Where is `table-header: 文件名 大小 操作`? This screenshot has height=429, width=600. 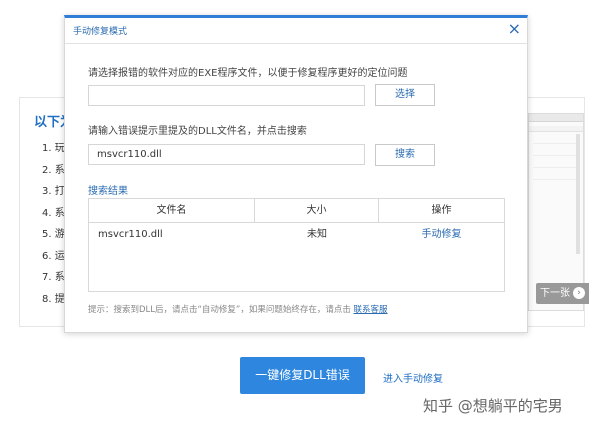 table-header: 文件名 大小 操作 is located at coordinates (296, 211).